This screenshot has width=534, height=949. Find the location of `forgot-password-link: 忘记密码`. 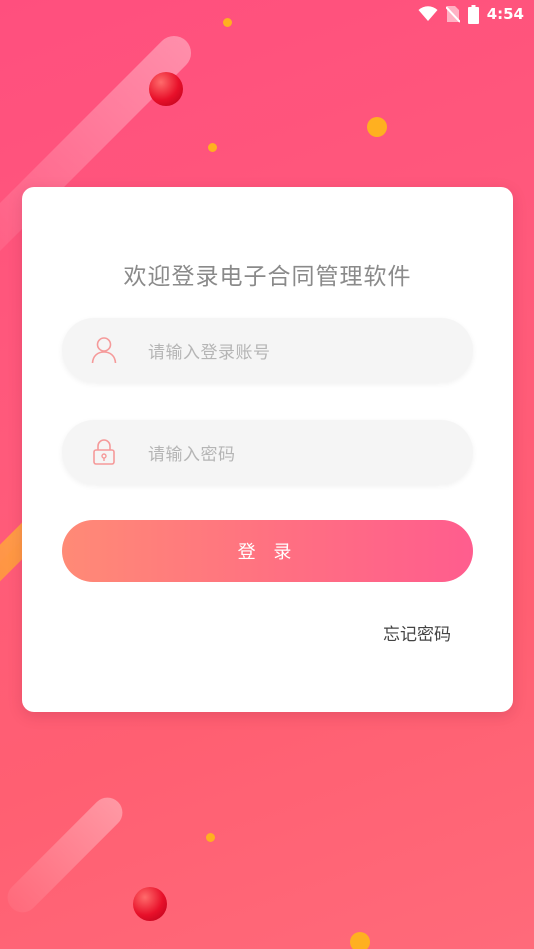

forgot-password-link: 忘记密码 is located at coordinates (417, 632).